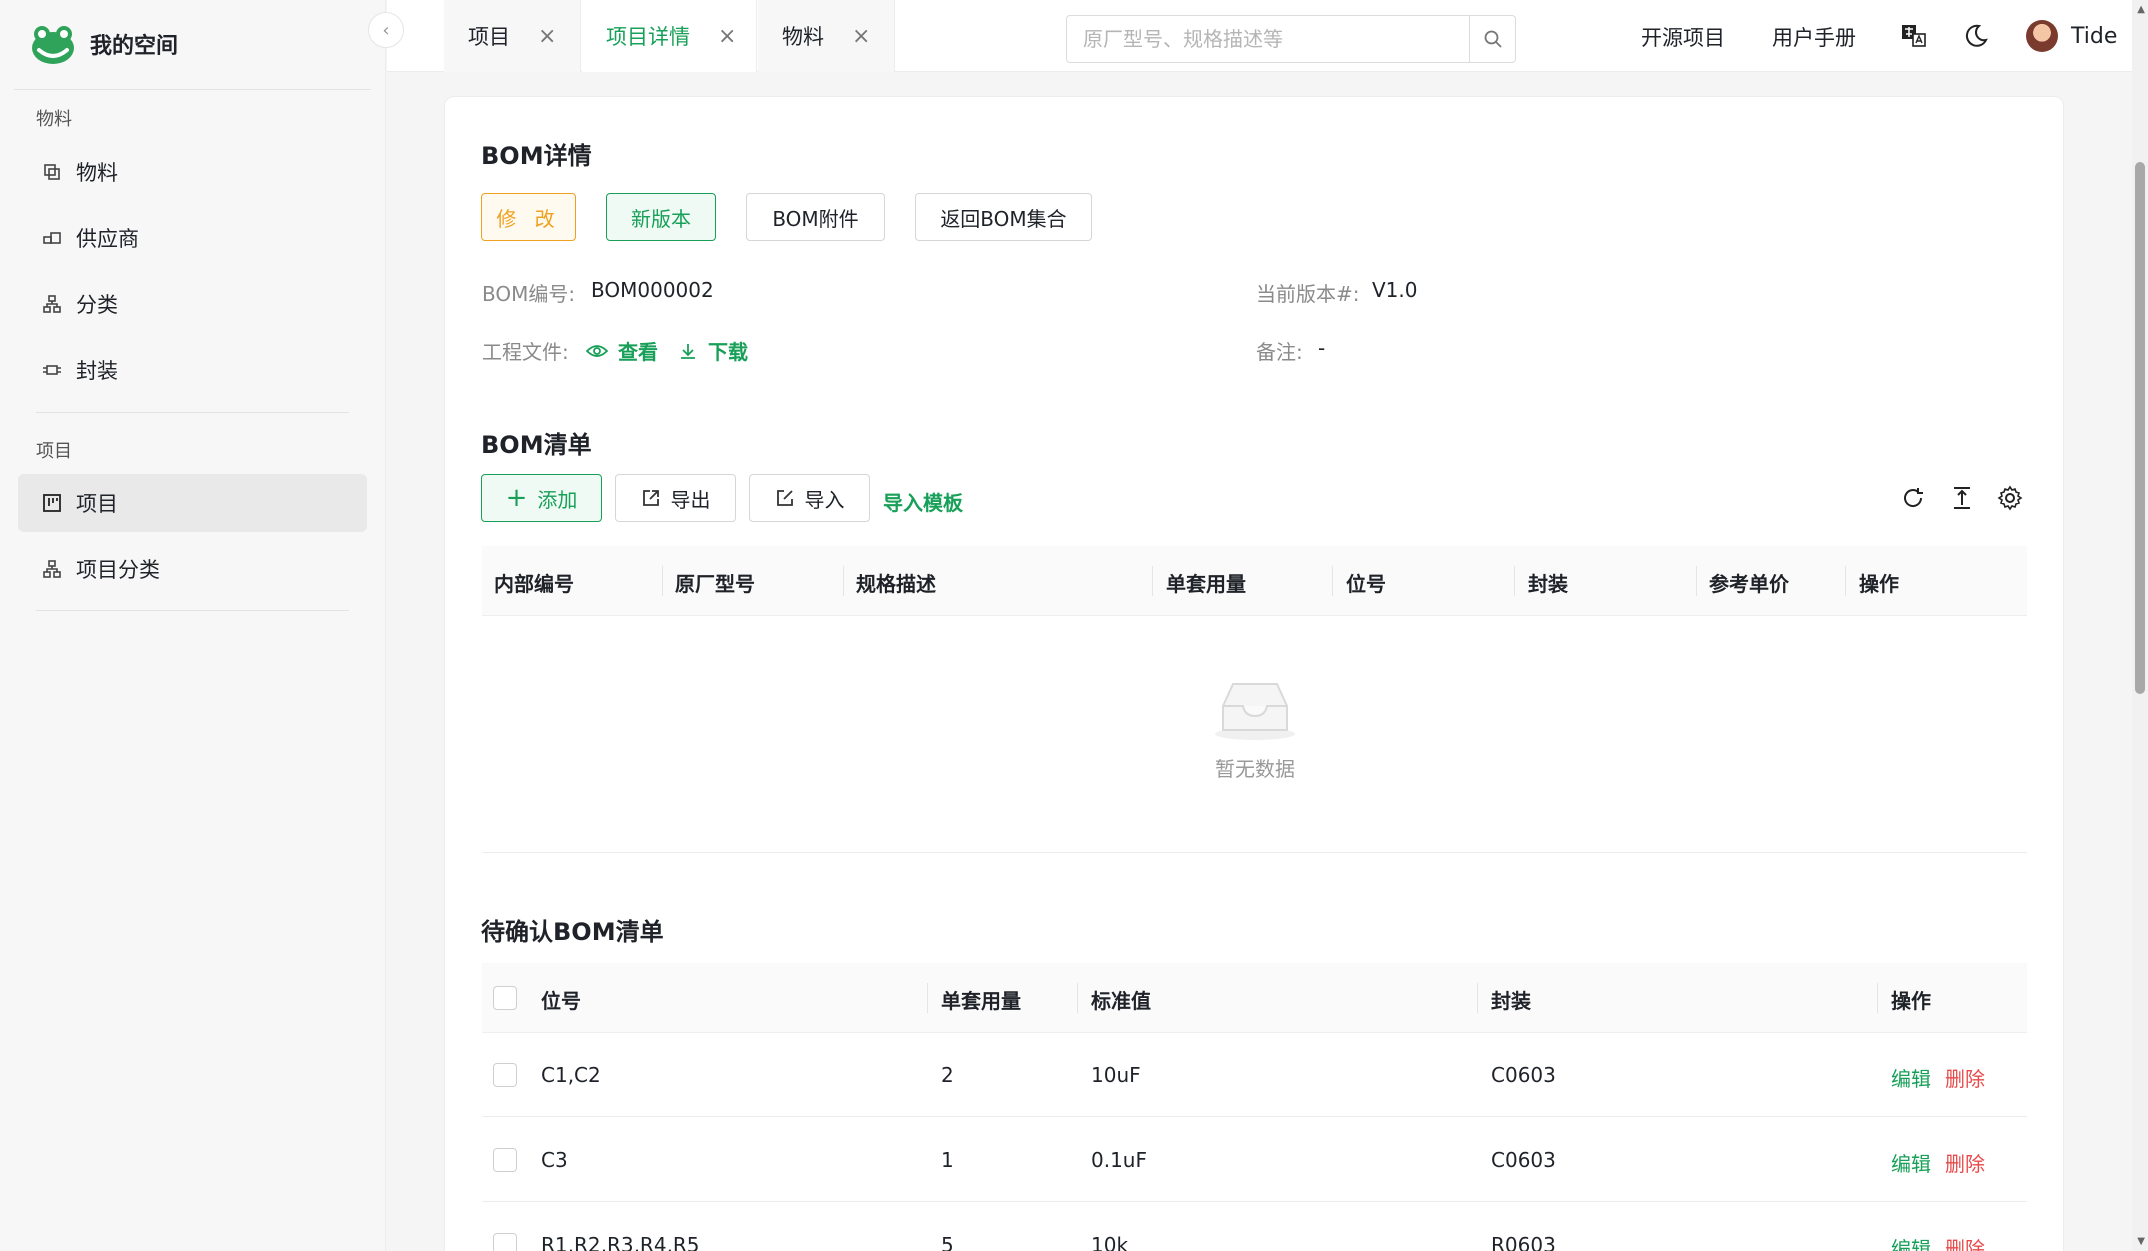 Image resolution: width=2148 pixels, height=1251 pixels. What do you see at coordinates (192, 238) in the screenshot?
I see `sidebar-item-suppliers: 供应商` at bounding box center [192, 238].